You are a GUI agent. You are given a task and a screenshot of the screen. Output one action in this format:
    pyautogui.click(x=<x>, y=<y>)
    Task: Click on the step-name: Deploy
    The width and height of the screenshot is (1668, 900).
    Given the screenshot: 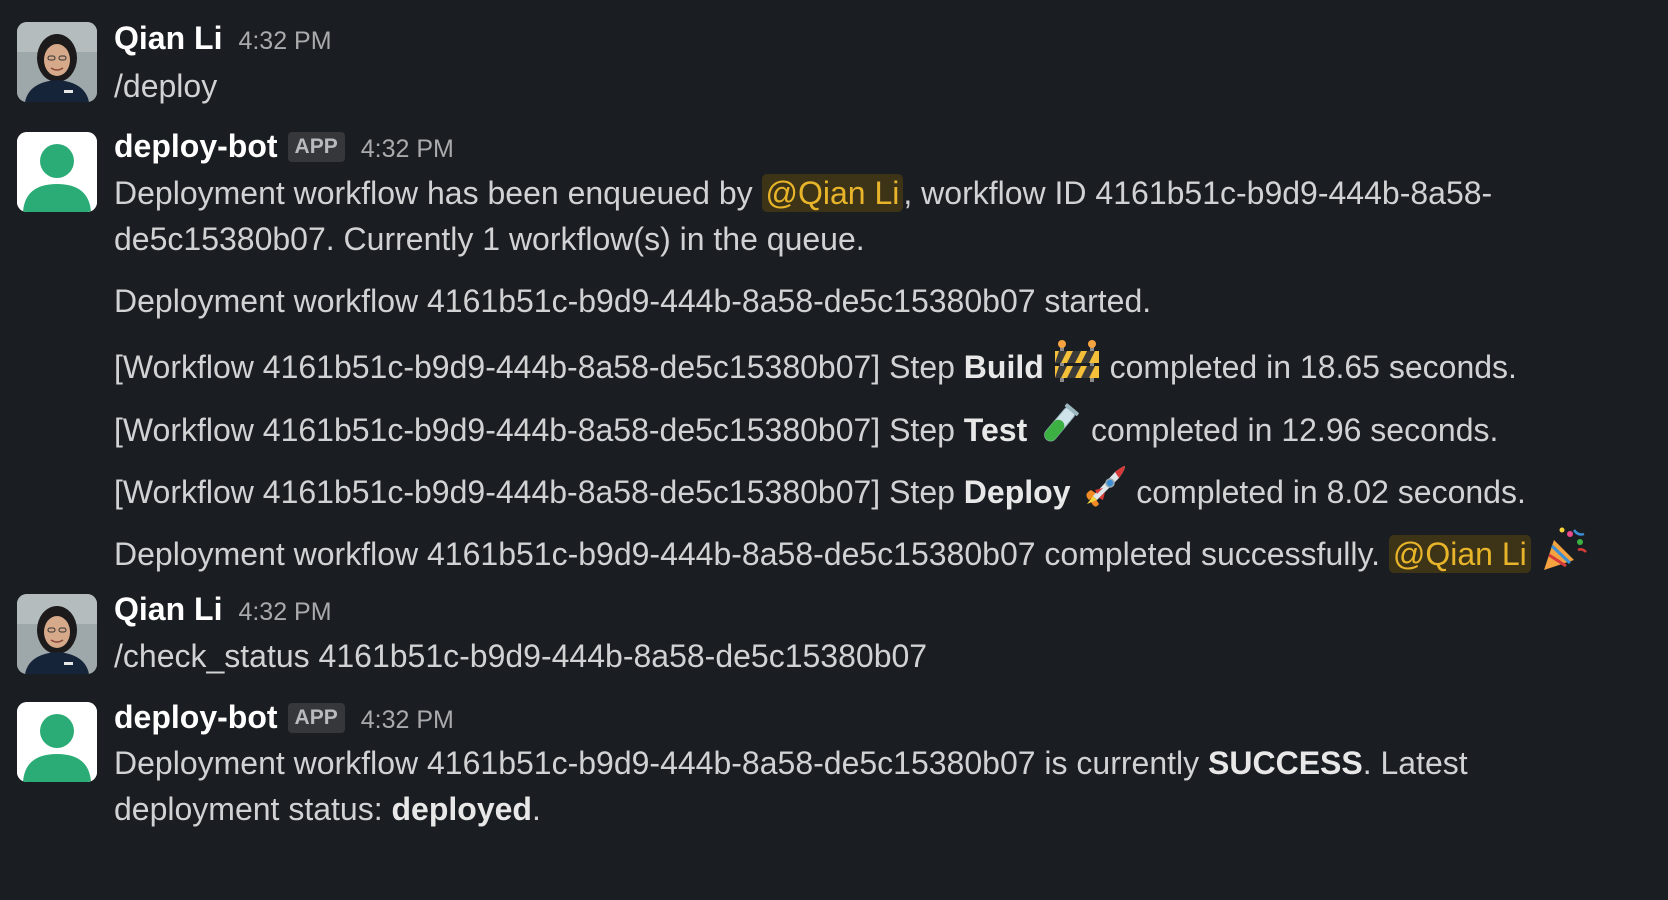 What is the action you would take?
    pyautogui.click(x=1017, y=491)
    